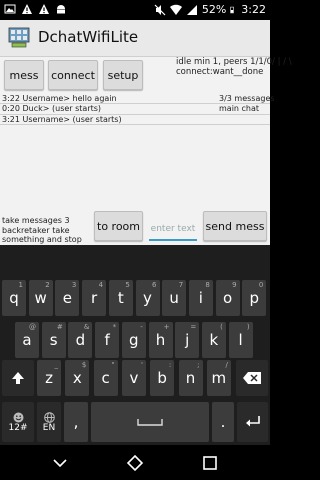 This screenshot has height=480, width=320. I want to click on key-label: m, so click(219, 378).